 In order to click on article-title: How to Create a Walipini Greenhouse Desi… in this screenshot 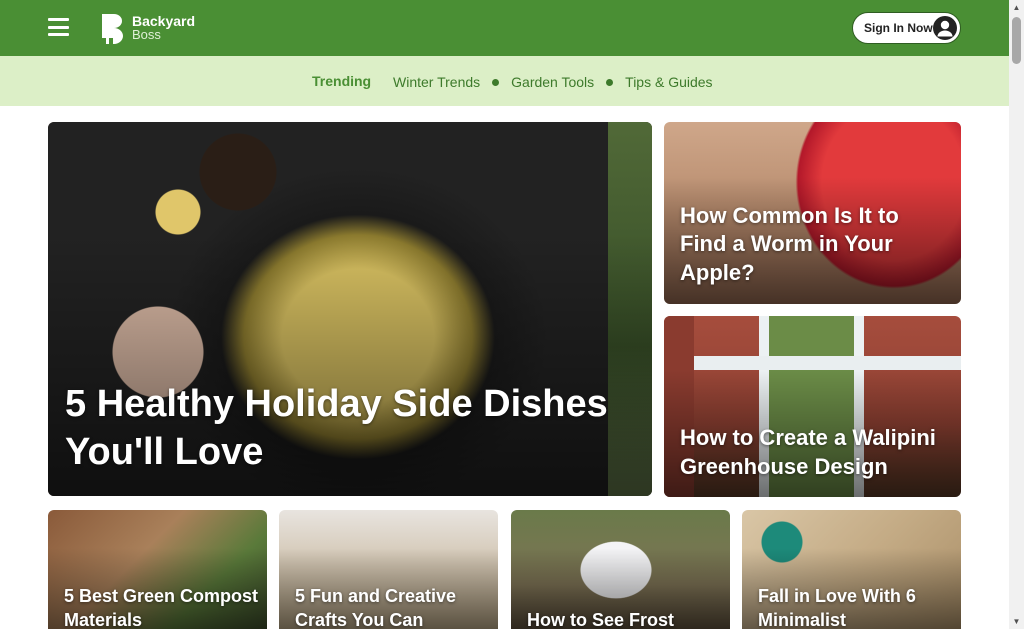, I will do `click(808, 452)`.